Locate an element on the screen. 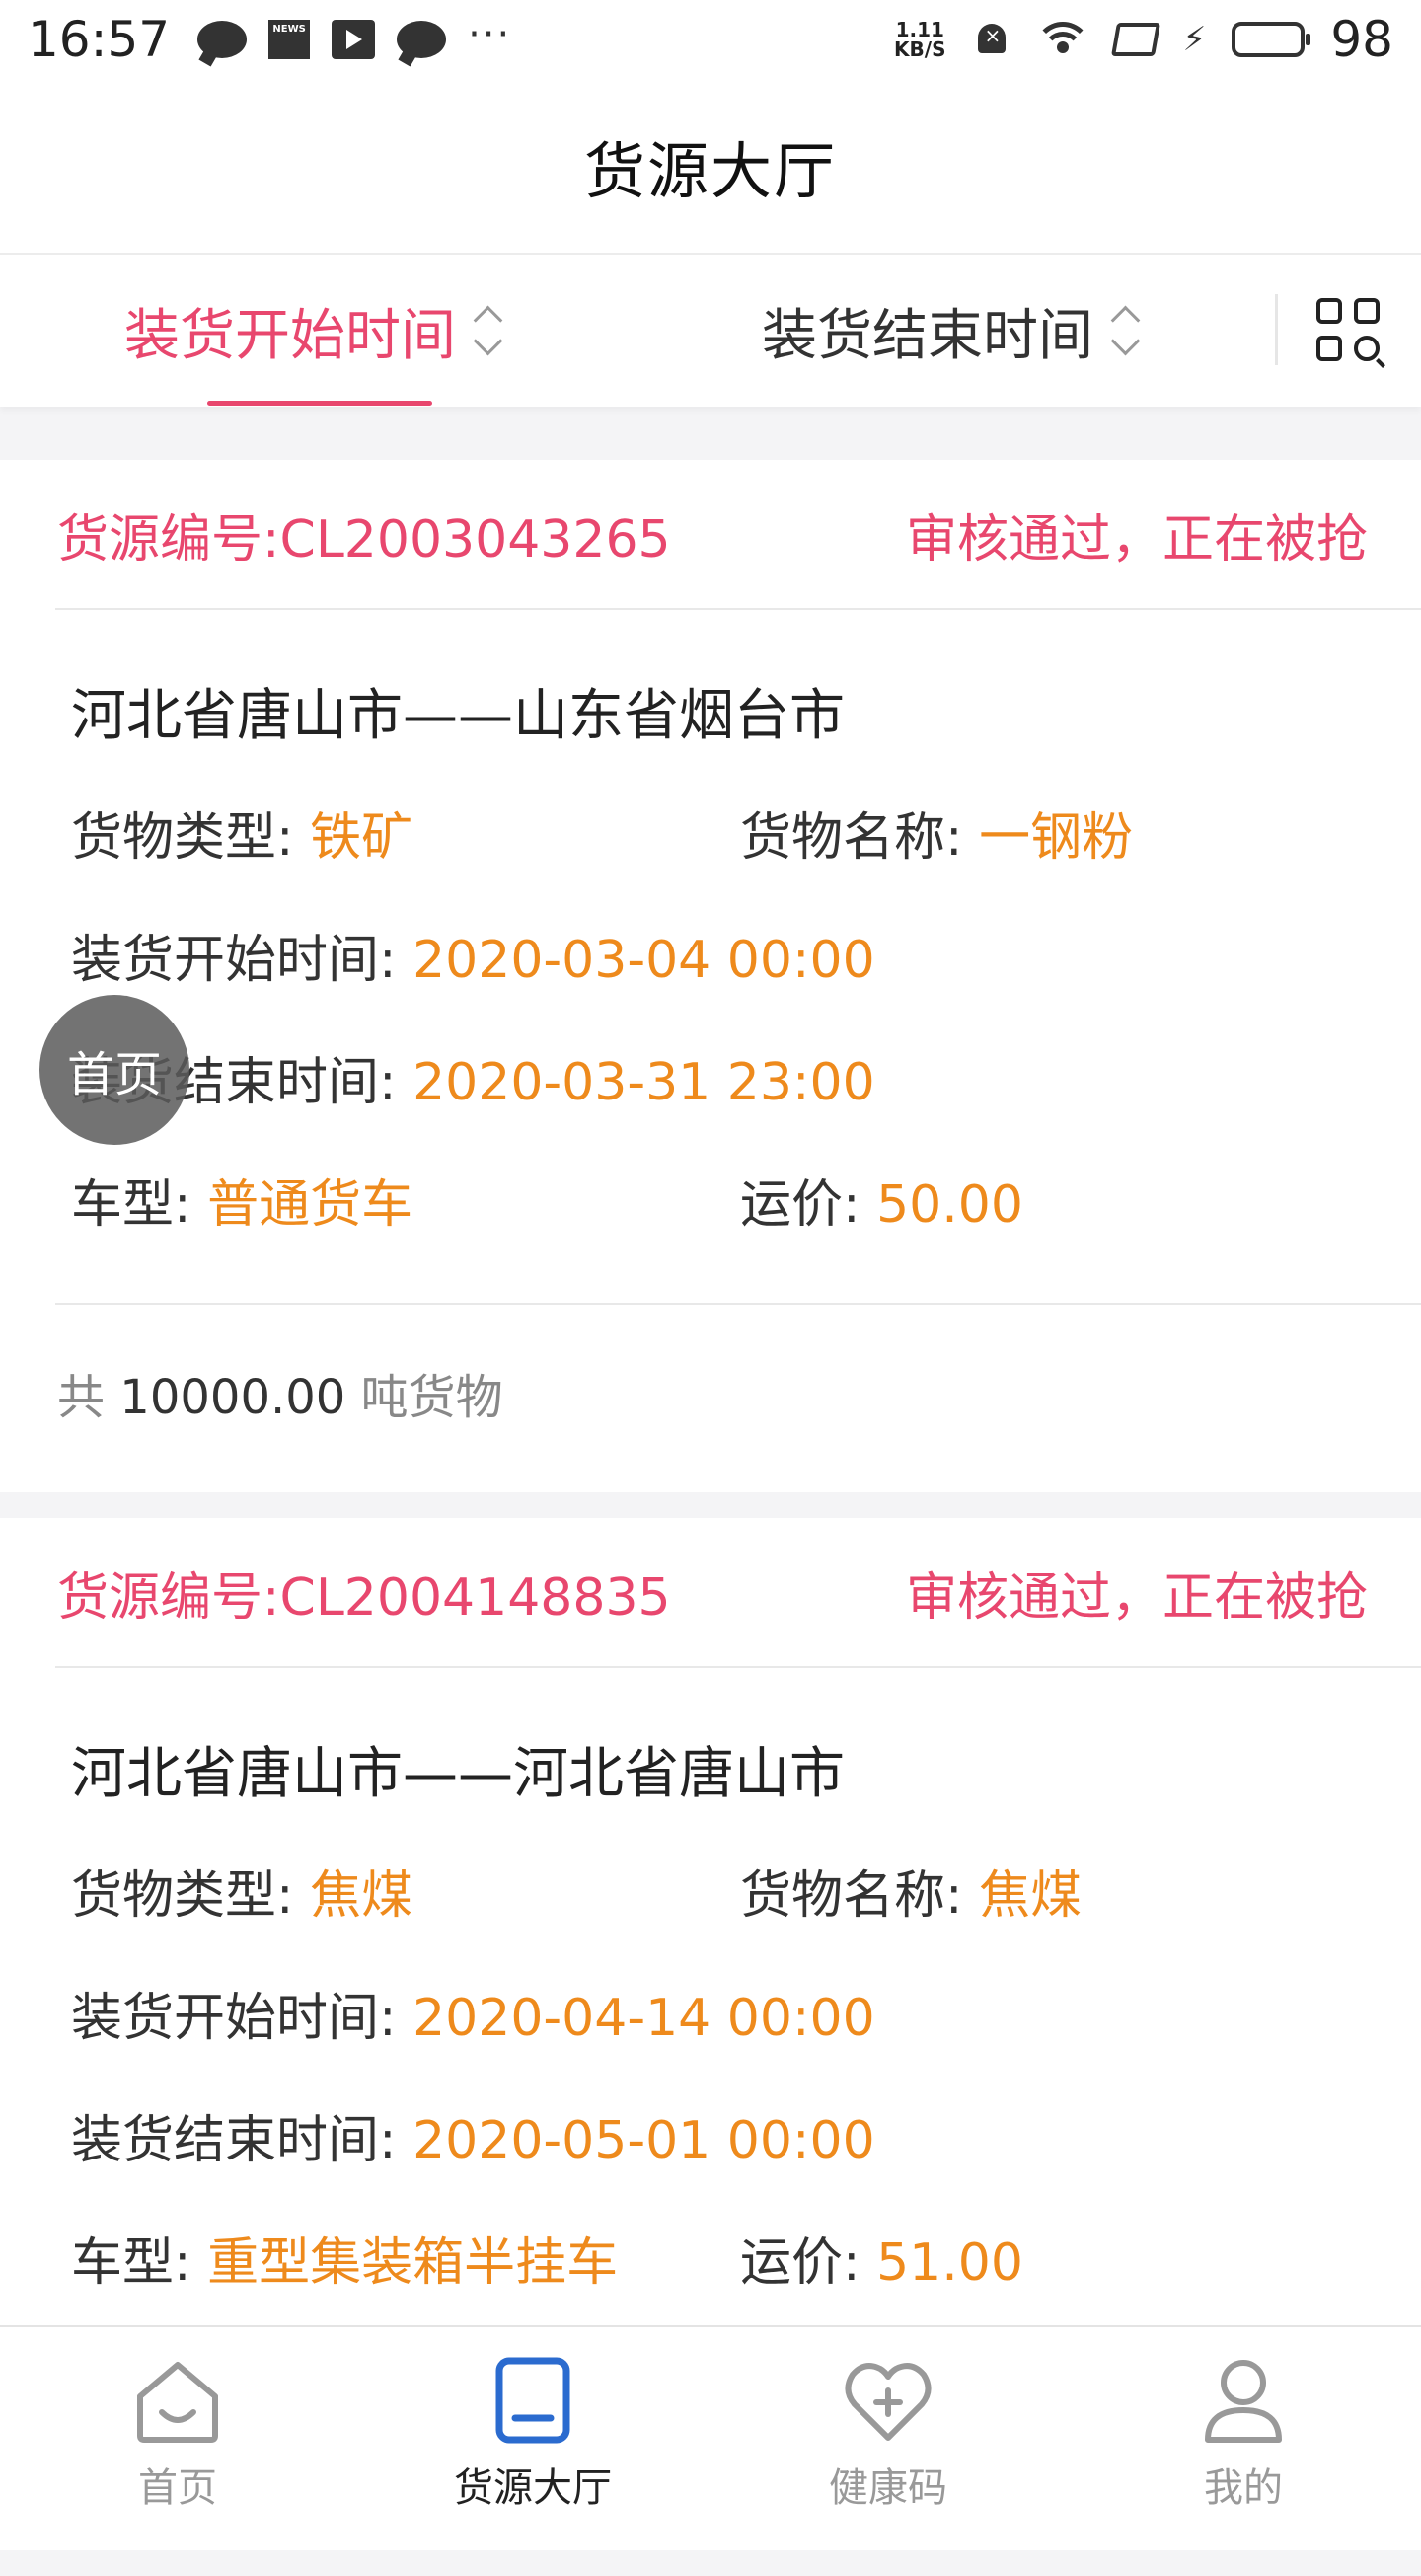  status-system-icons: 1.11 KB/S × ⚡ 98 is located at coordinates (1144, 39).